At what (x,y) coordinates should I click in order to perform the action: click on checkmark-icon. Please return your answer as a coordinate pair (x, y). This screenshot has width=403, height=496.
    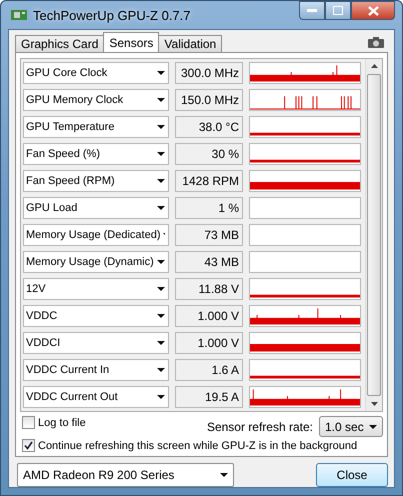
    Looking at the image, I should click on (28, 445).